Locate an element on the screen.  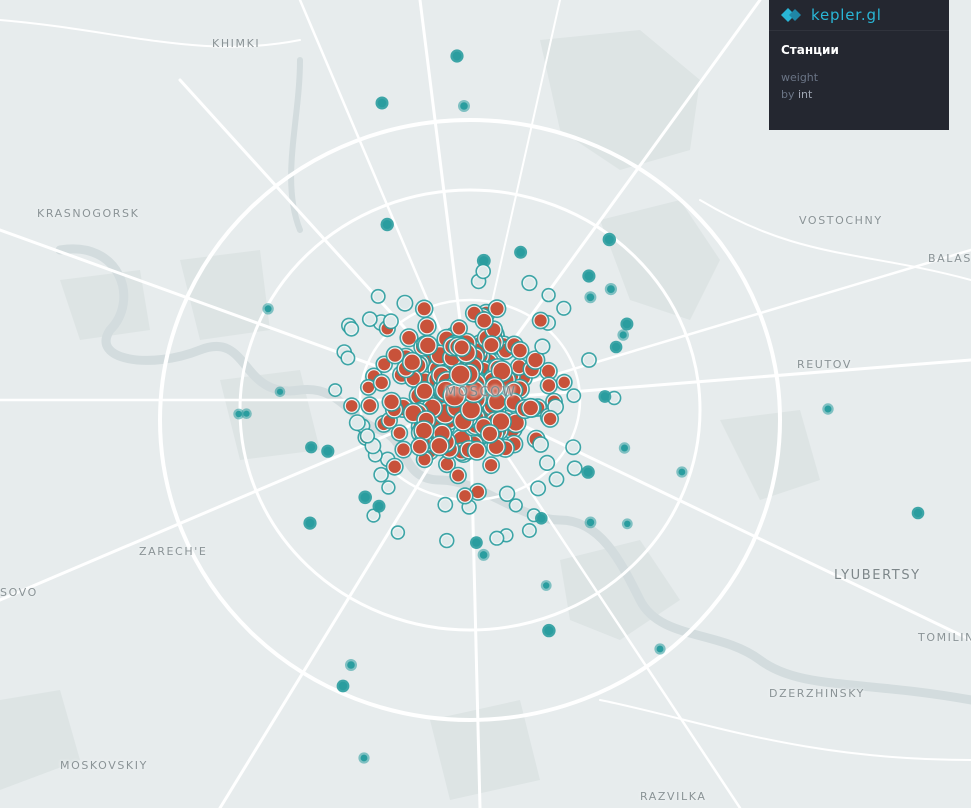
brand-name: kepler.gl is located at coordinates (846, 15).